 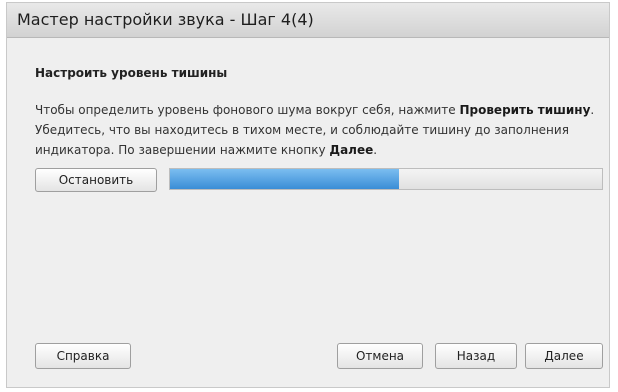 I want to click on silence-level-progress-bar, so click(x=386, y=179).